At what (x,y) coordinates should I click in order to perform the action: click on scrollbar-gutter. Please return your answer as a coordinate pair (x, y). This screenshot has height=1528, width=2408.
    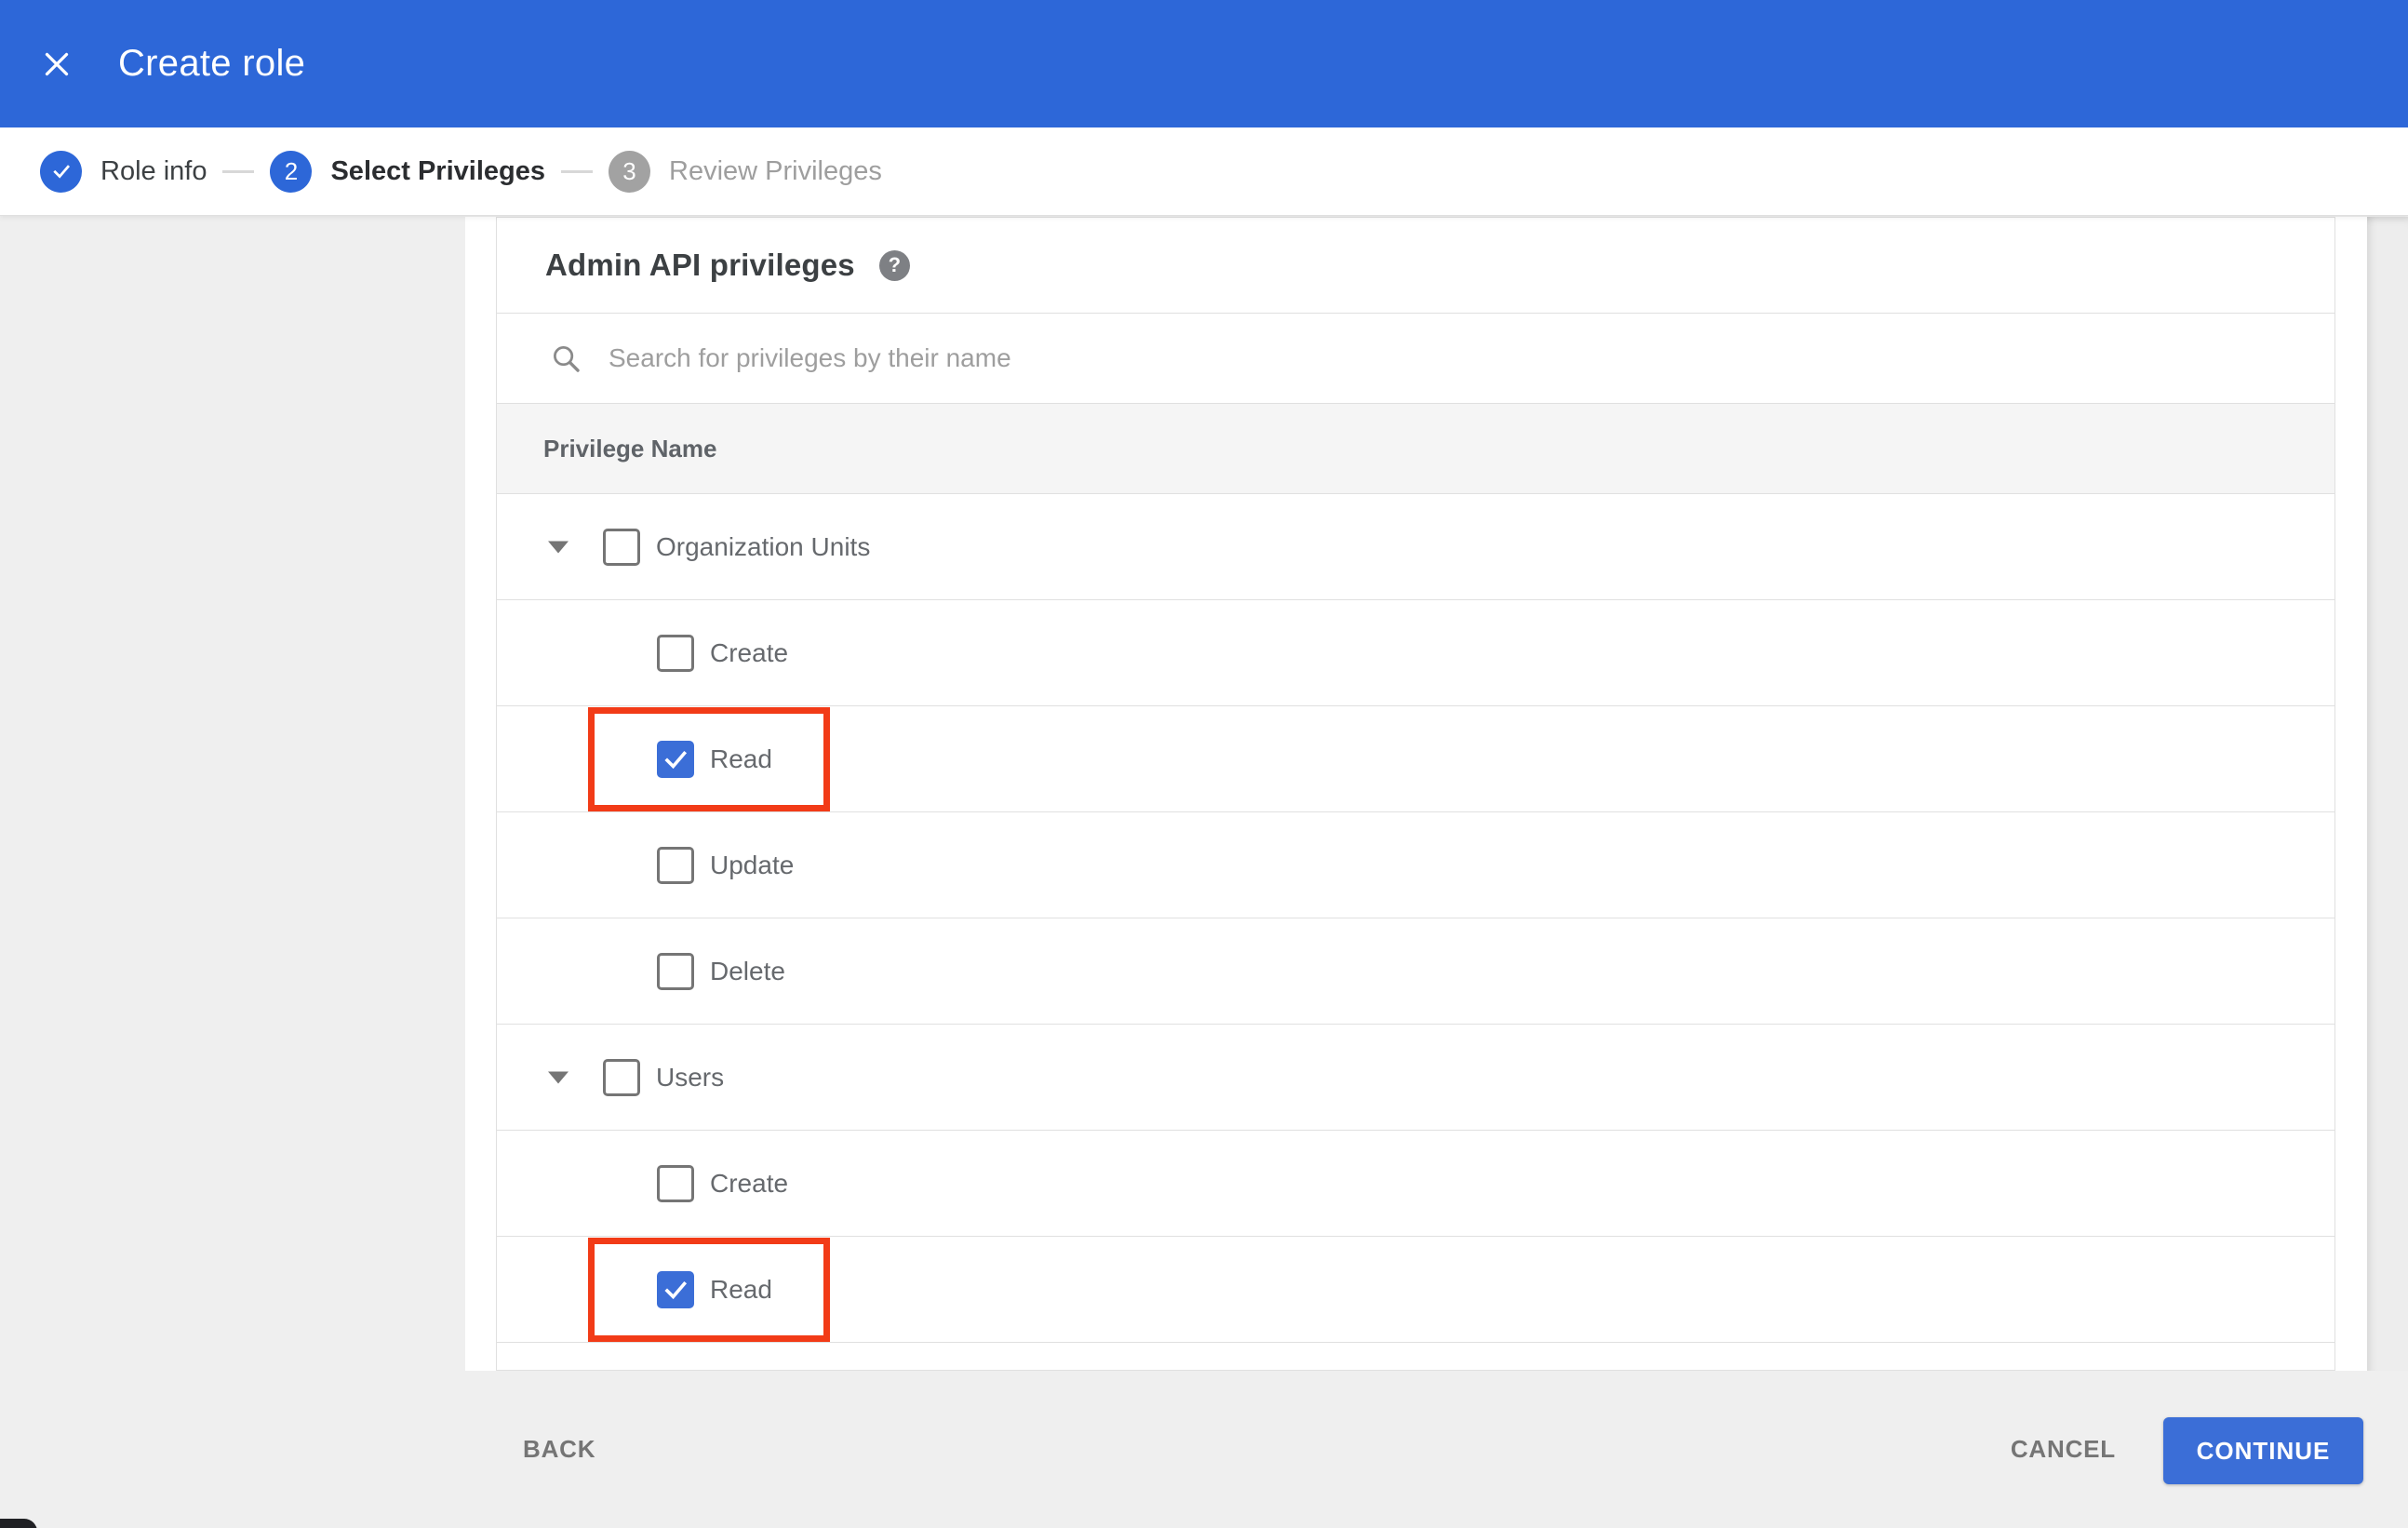
    Looking at the image, I should click on (2388, 794).